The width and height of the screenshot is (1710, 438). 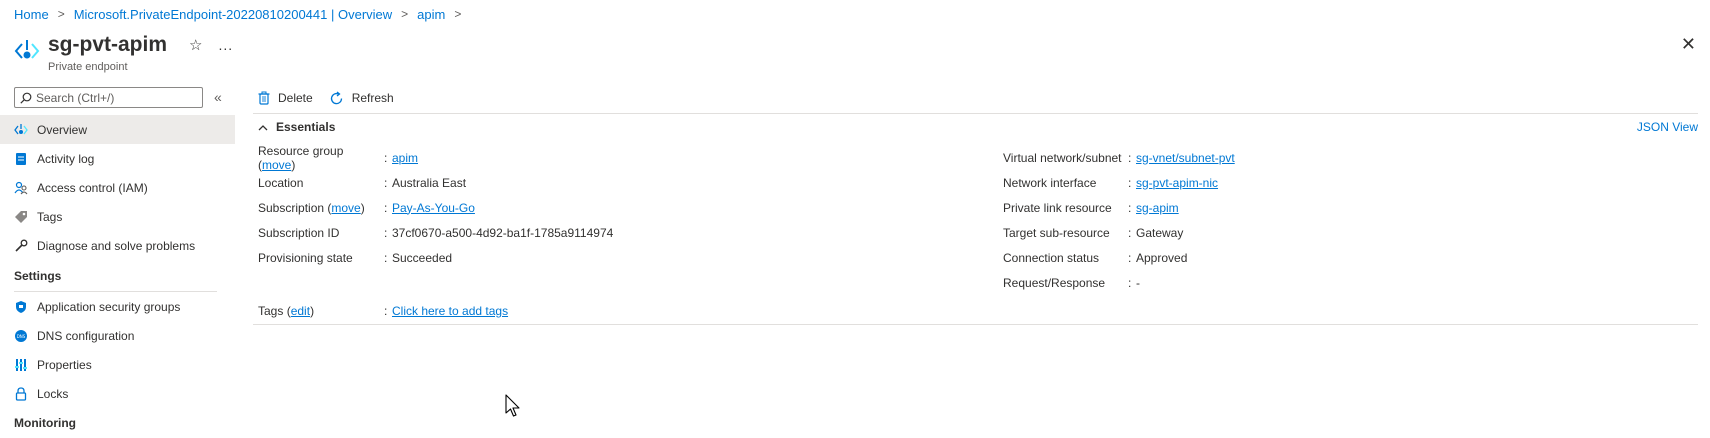 I want to click on private-link-resource-link: sg-apim, so click(x=1157, y=208).